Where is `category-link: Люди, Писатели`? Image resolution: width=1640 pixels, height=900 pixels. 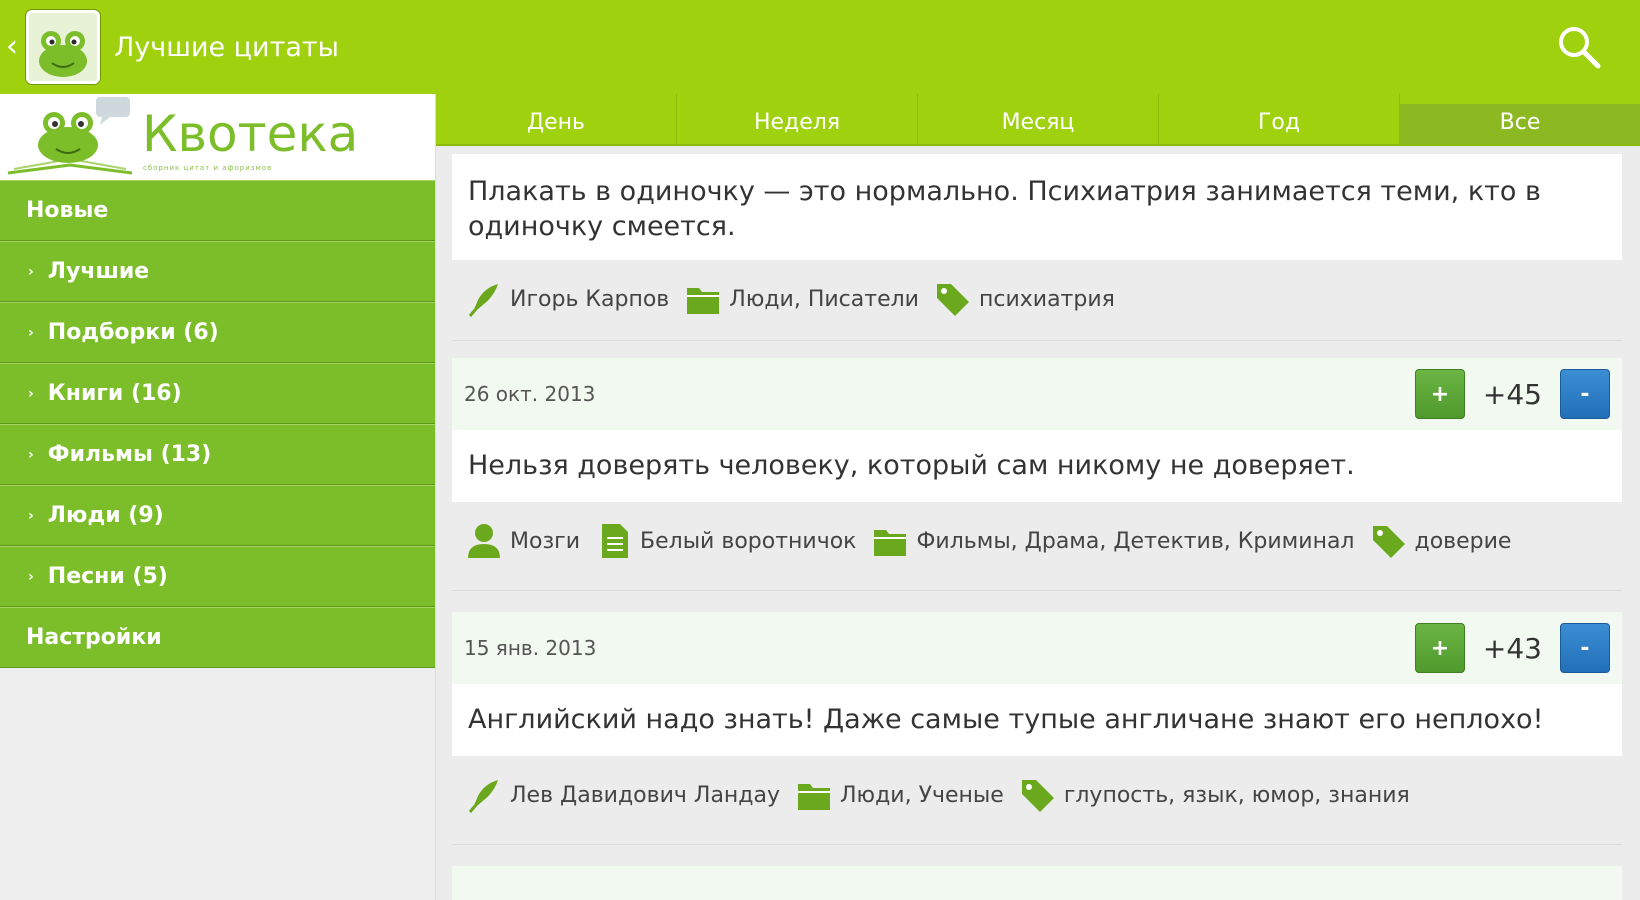
category-link: Люди, Писатели is located at coordinates (802, 299).